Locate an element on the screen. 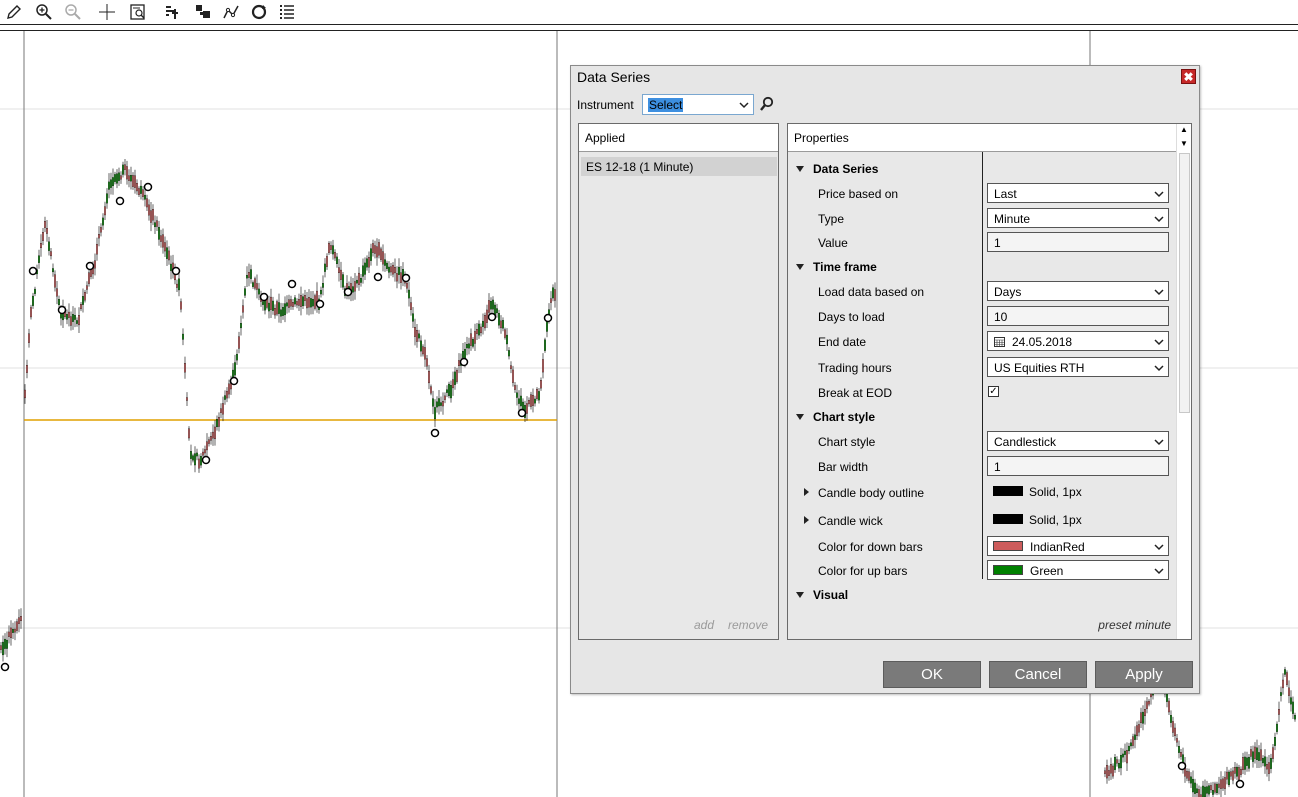  color-up-bars-label: Color for up bars is located at coordinates (863, 571).